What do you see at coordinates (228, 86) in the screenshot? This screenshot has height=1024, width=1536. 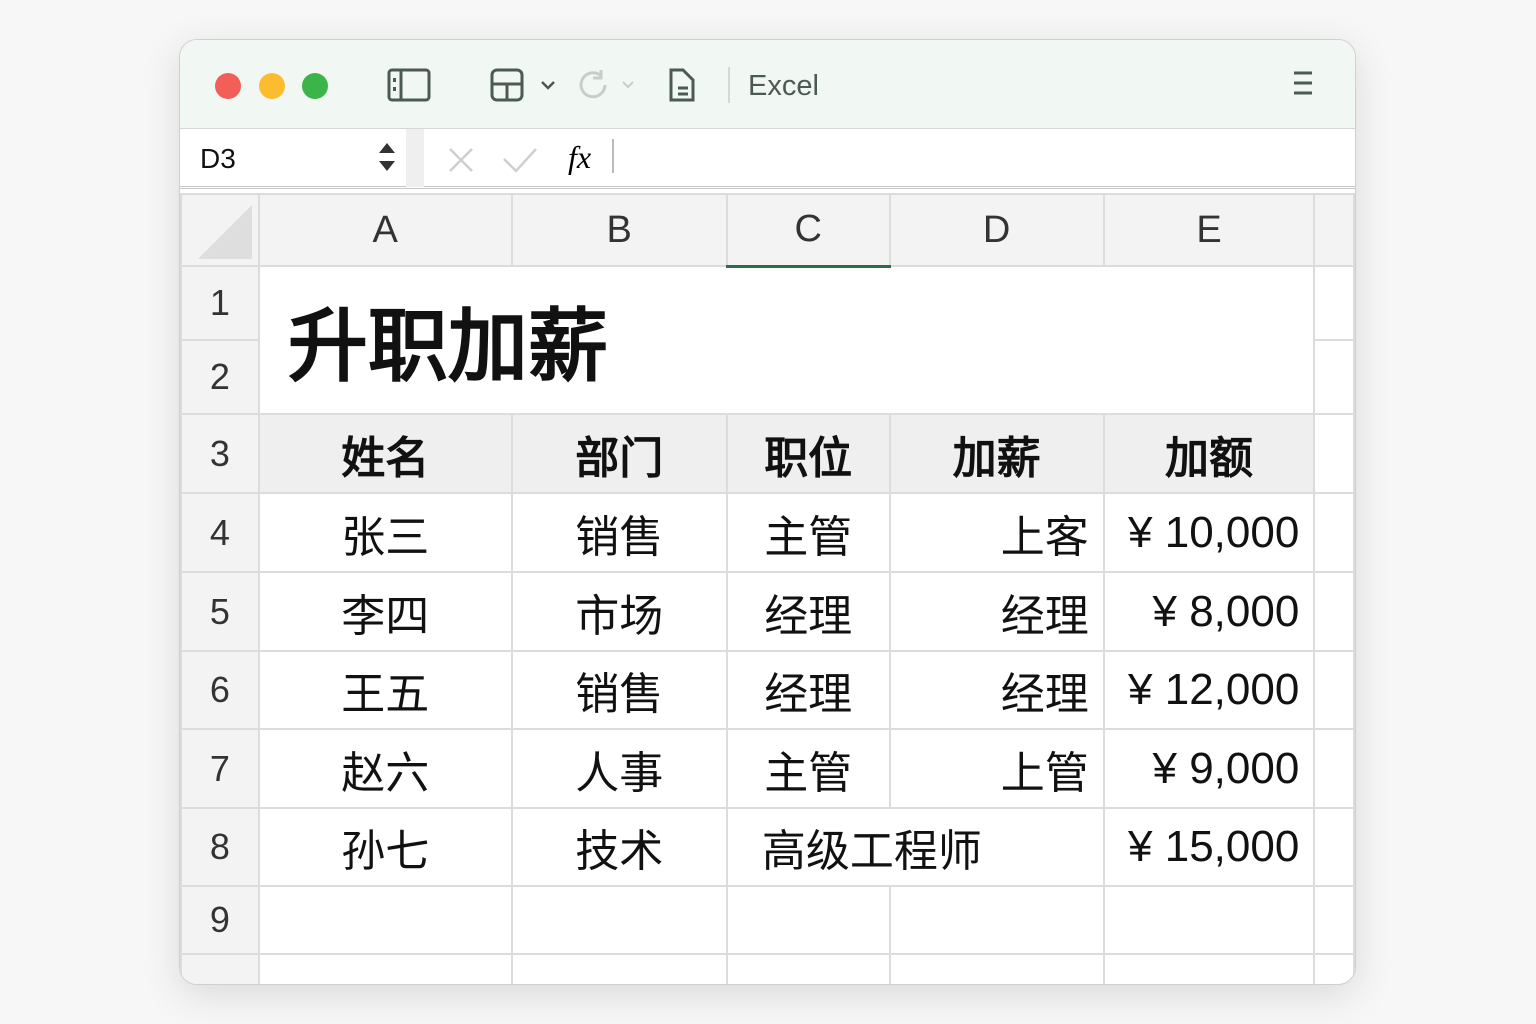 I see `close-button` at bounding box center [228, 86].